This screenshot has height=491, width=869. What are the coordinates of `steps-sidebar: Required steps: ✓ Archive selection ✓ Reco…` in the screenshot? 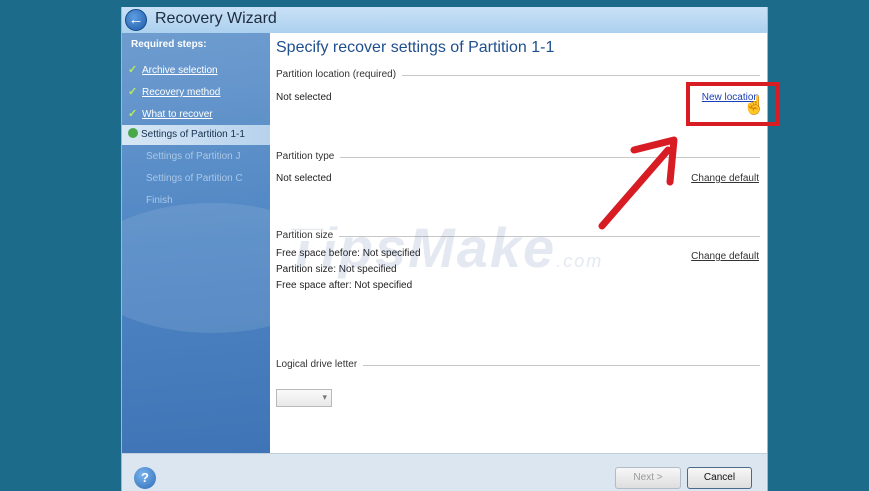 It's located at (196, 243).